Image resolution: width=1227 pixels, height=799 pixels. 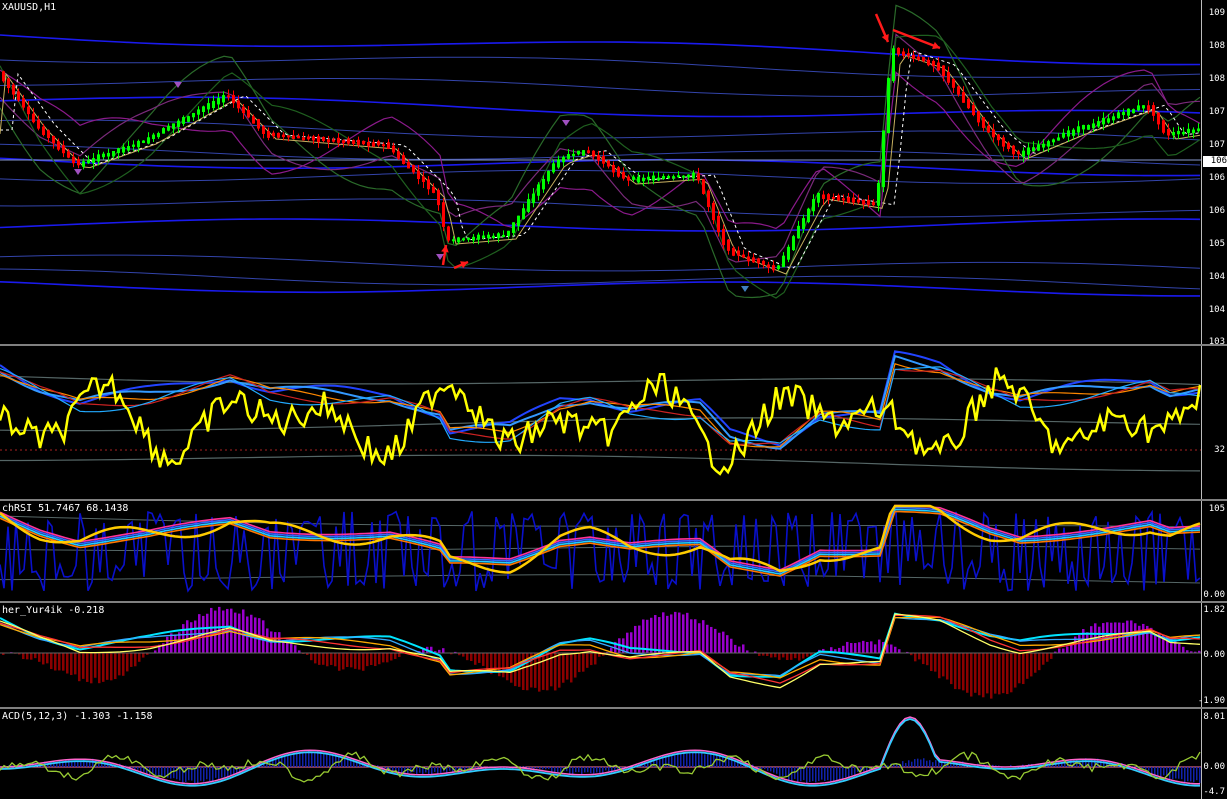 What do you see at coordinates (1214, 610) in the screenshot?
I see `fisher-tick: 1.82` at bounding box center [1214, 610].